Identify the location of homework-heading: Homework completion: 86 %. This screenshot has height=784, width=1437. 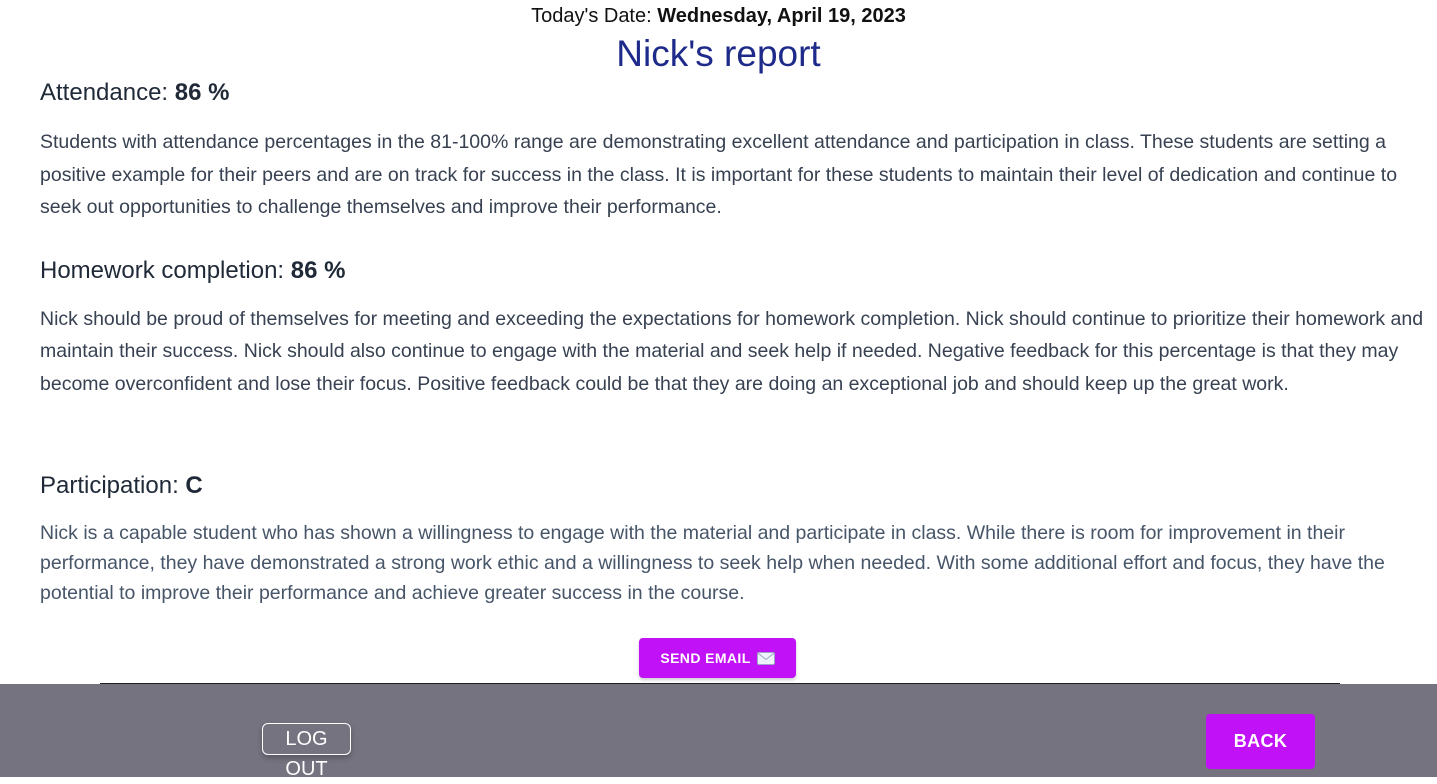
(192, 271).